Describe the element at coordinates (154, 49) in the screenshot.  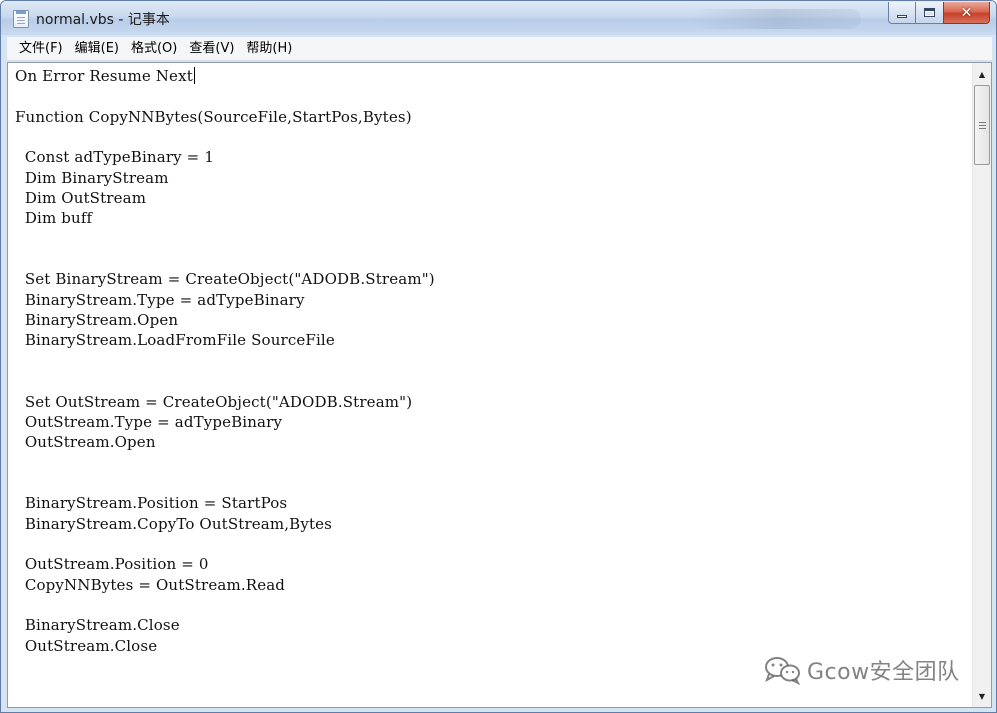
I see `menu-format: 格式(O)` at that location.